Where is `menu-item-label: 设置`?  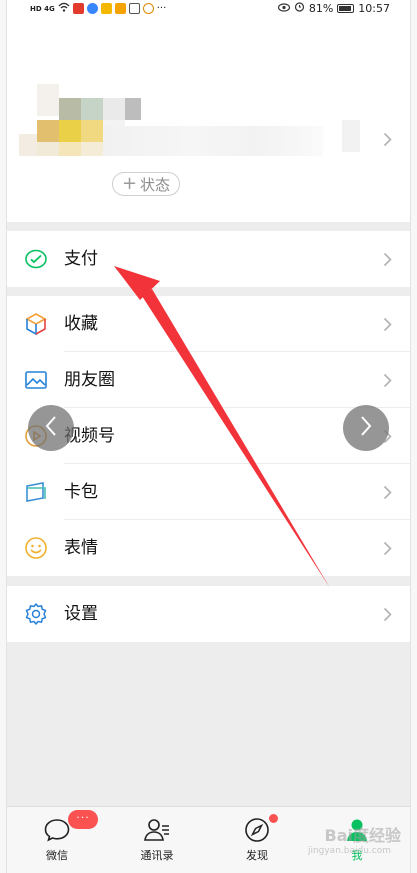
menu-item-label: 设置 is located at coordinates (81, 614).